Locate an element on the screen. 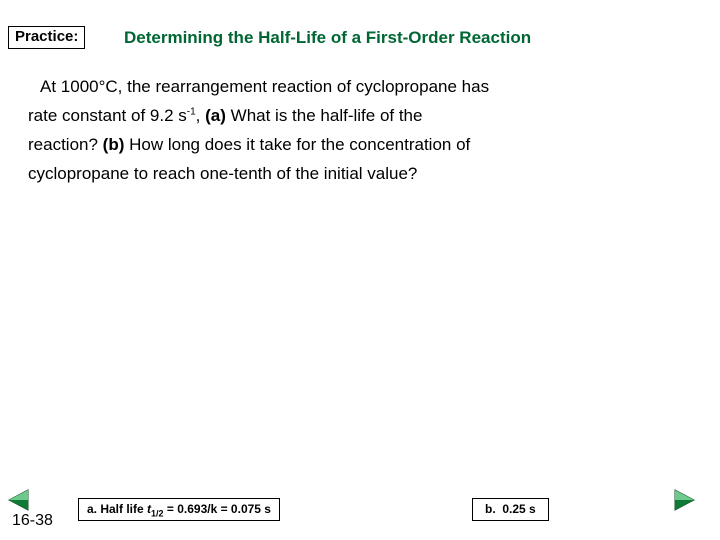 The width and height of the screenshot is (720, 540). answer-b-label: b. is located at coordinates (490, 509).